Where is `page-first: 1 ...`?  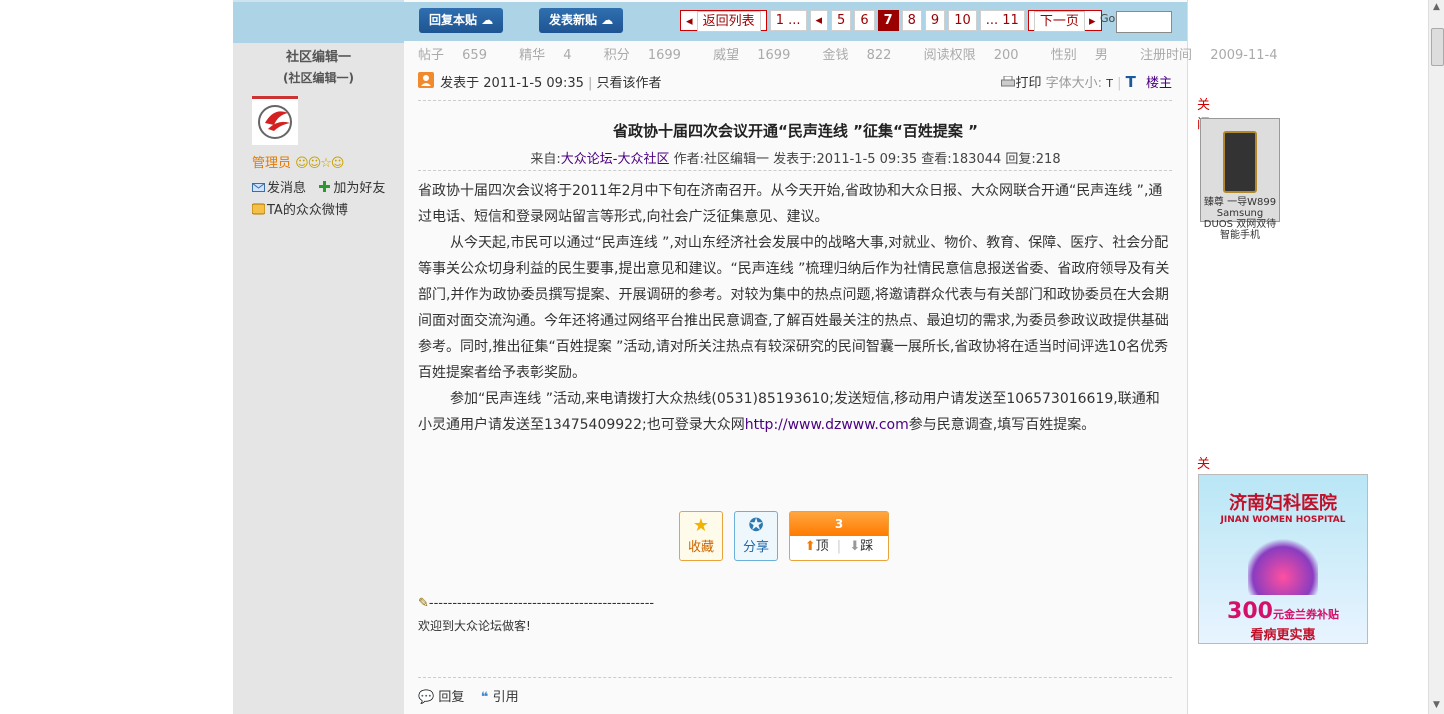
page-first: 1 ... is located at coordinates (788, 20).